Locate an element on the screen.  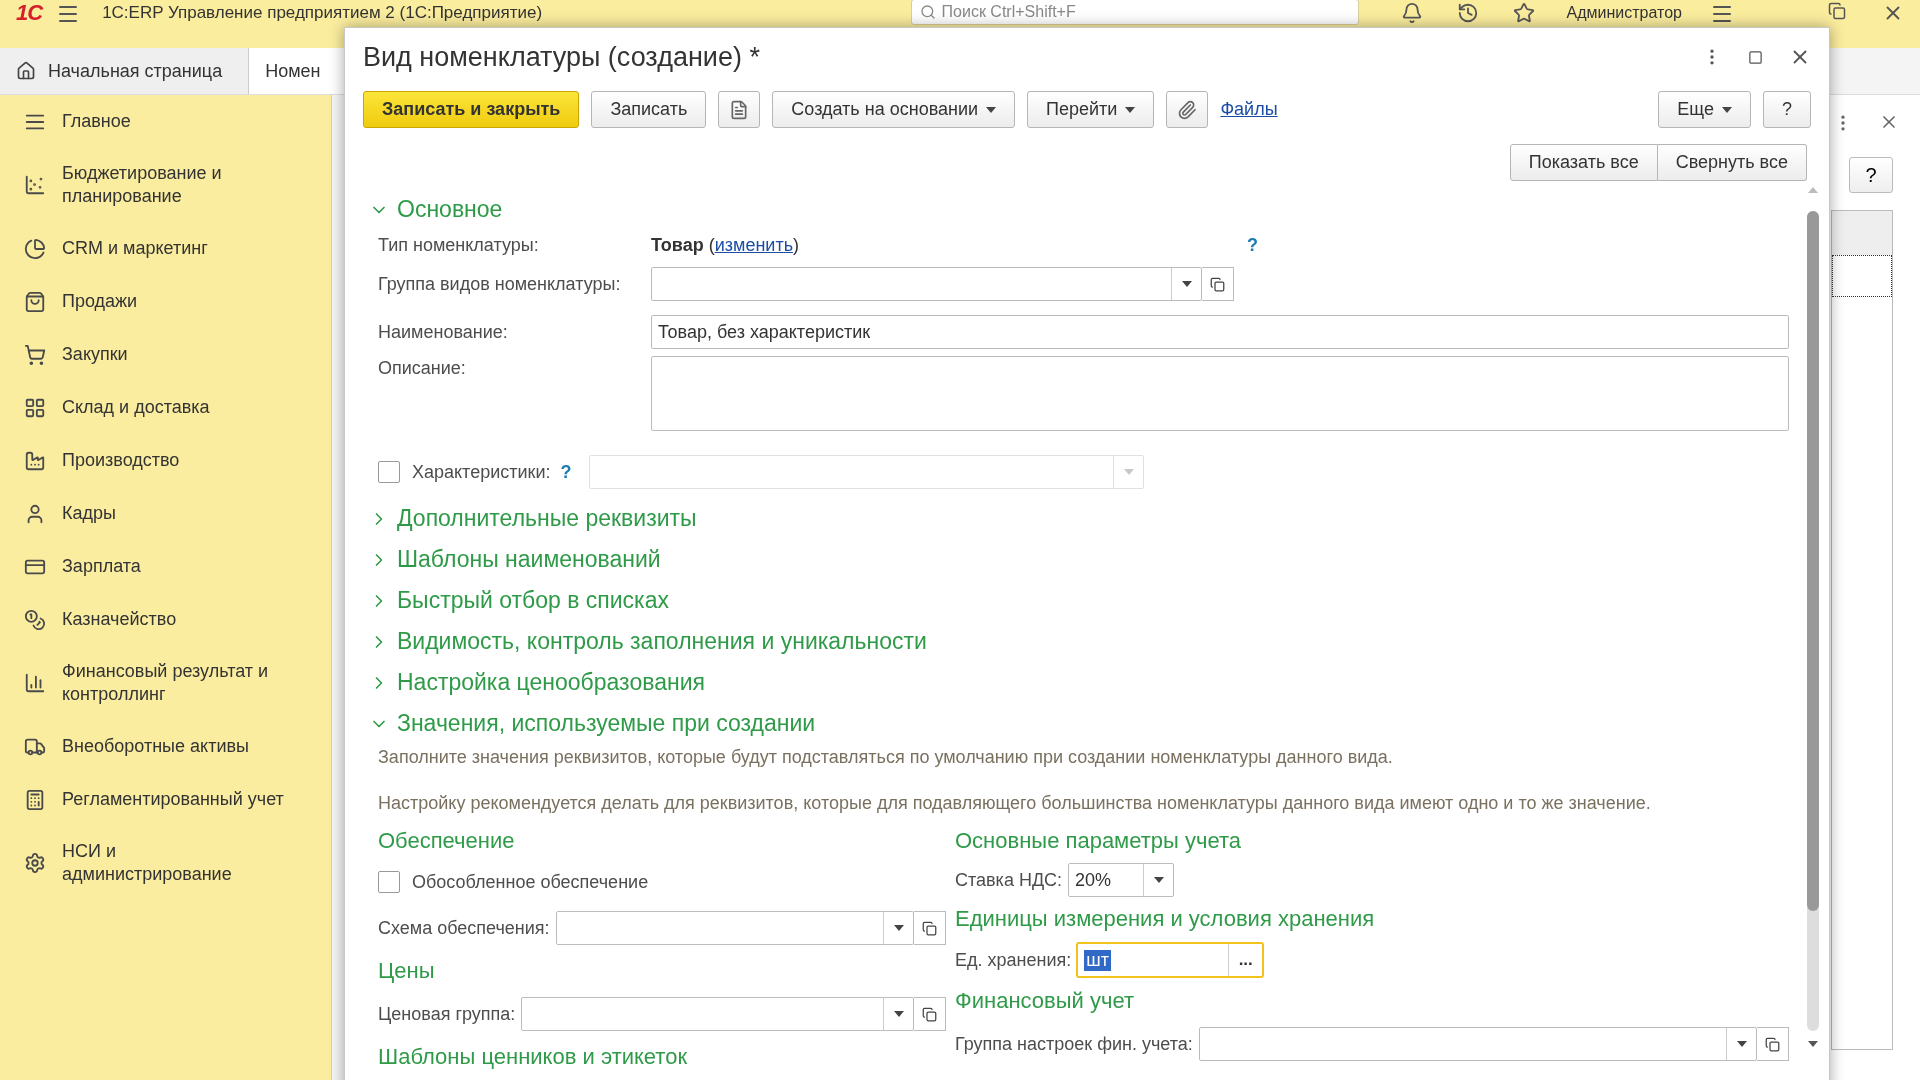
select-field: 20% is located at coordinates (1121, 880).